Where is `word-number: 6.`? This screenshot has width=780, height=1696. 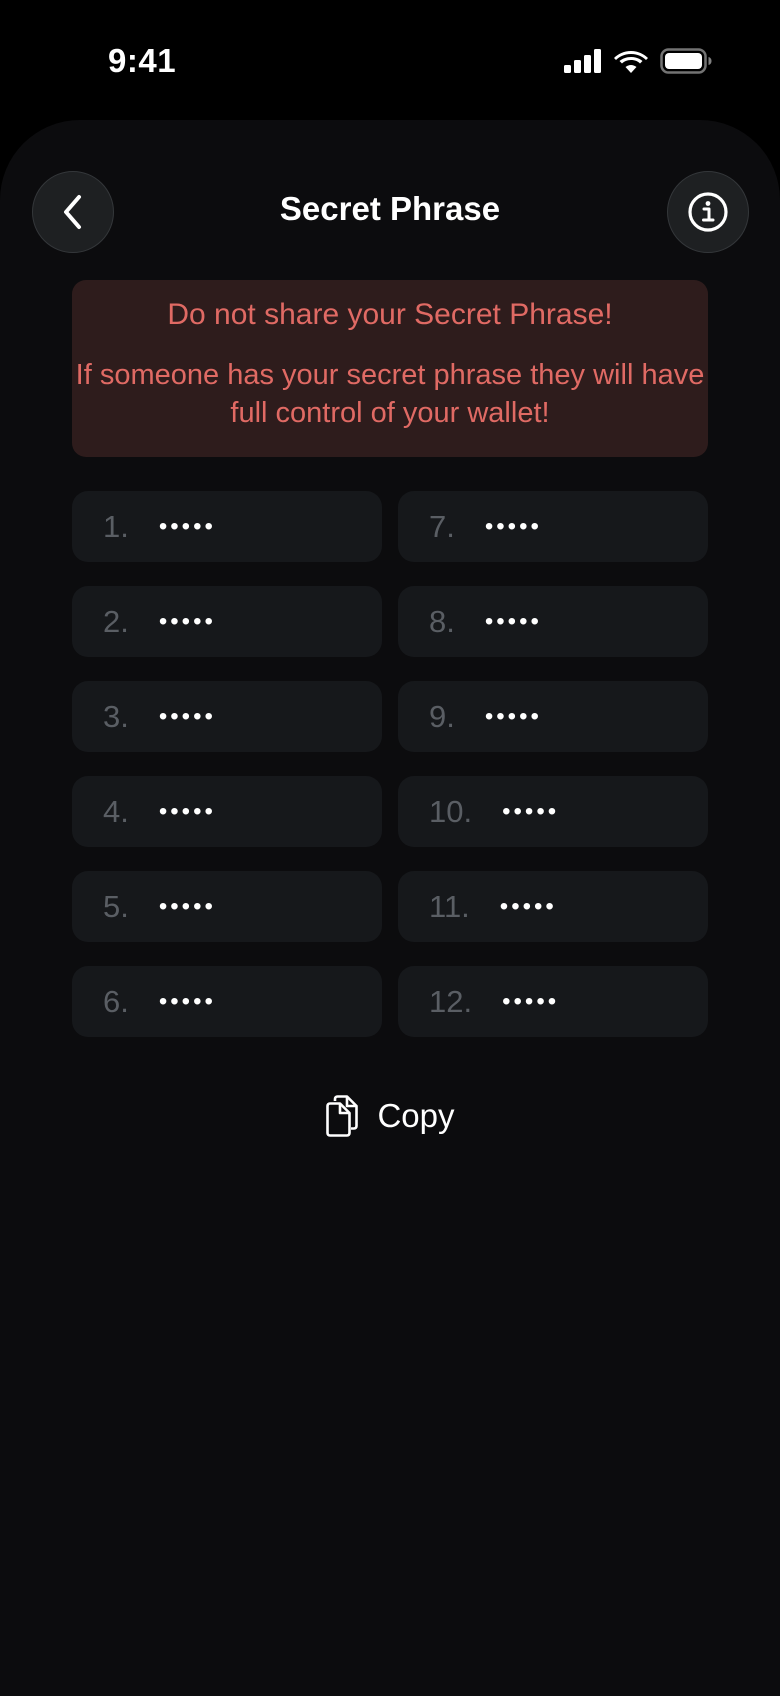 word-number: 6. is located at coordinates (116, 1001).